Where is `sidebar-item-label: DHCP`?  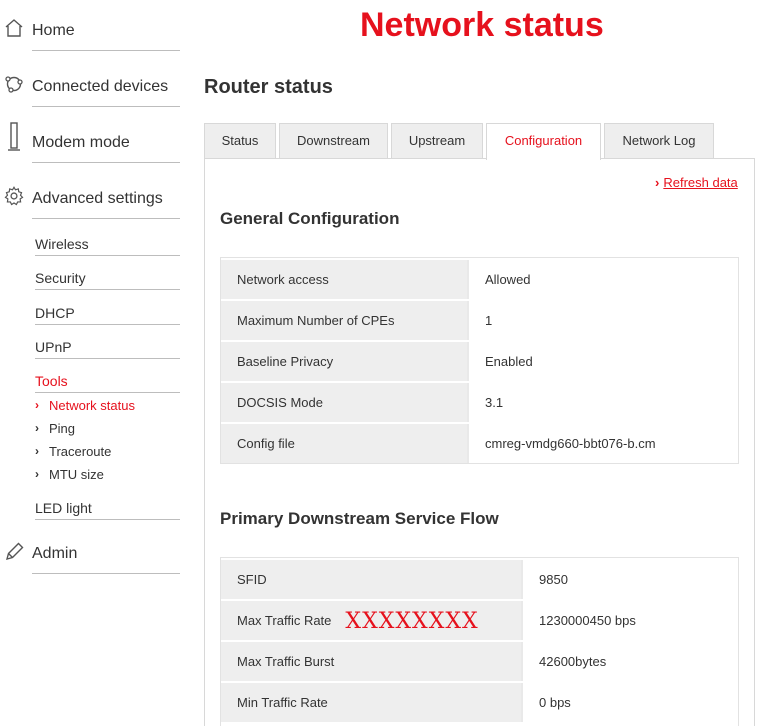 sidebar-item-label: DHCP is located at coordinates (55, 313).